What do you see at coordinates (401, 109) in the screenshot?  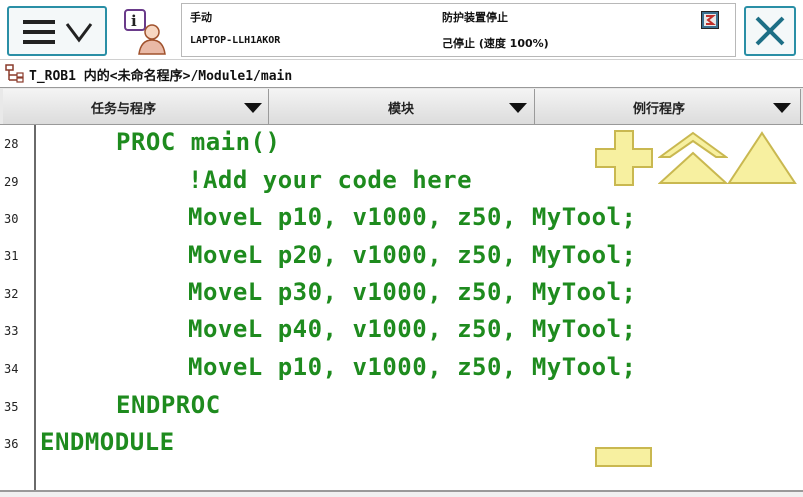 I see `tab-label: 模块` at bounding box center [401, 109].